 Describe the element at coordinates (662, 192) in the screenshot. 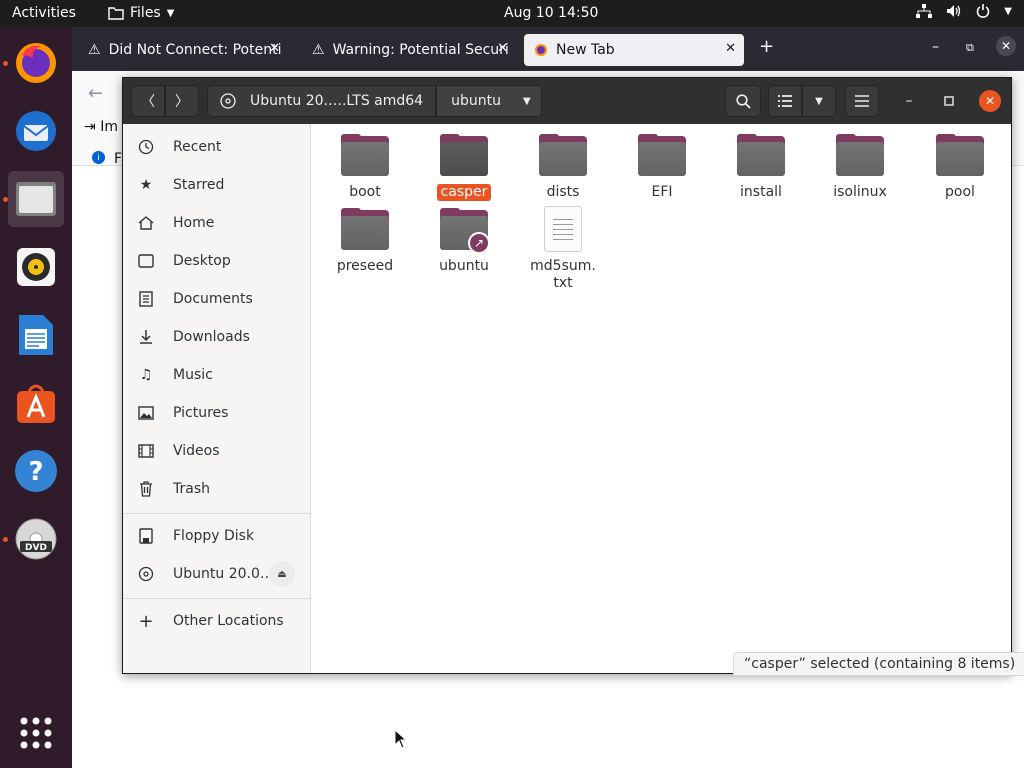

I see `file-name: EFI` at that location.